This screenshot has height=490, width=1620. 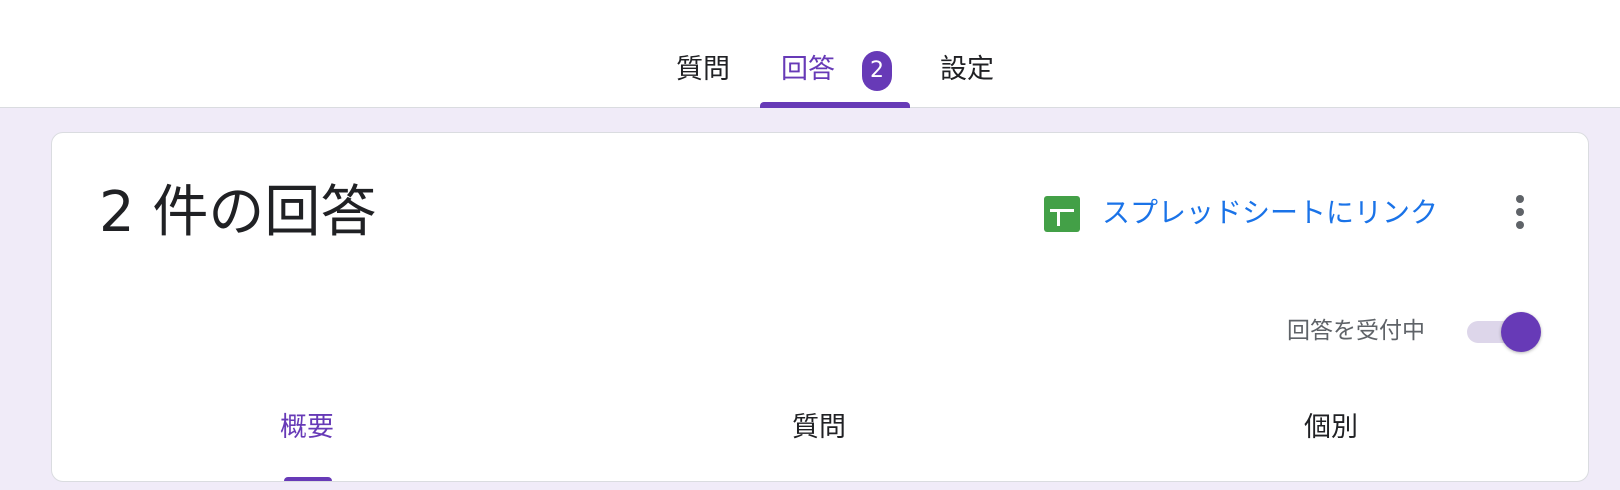 I want to click on toggle-thumb, so click(x=1521, y=332).